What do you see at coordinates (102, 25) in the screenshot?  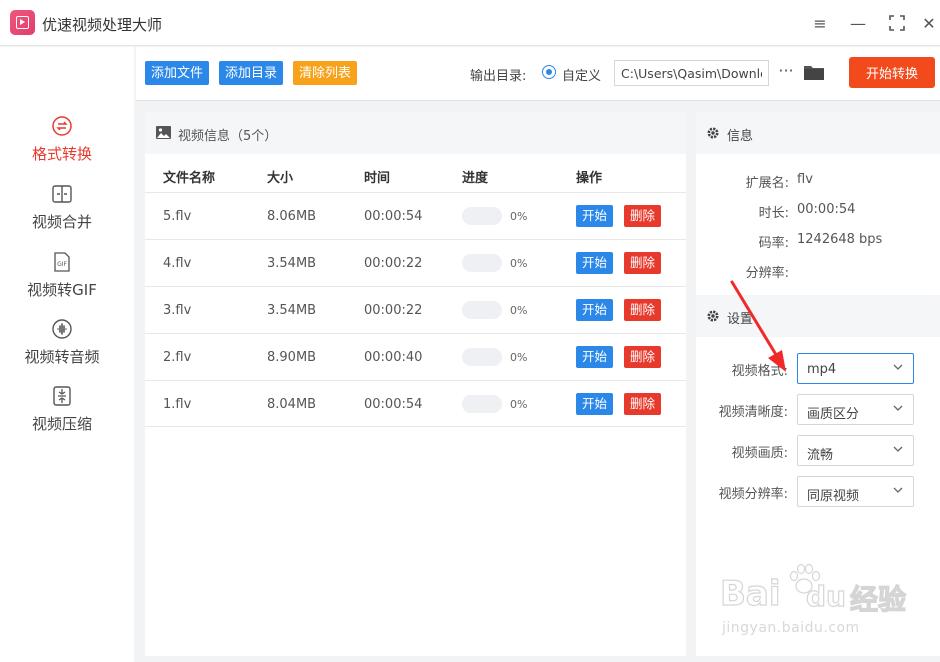 I see `app-title: 优速视频处理大师` at bounding box center [102, 25].